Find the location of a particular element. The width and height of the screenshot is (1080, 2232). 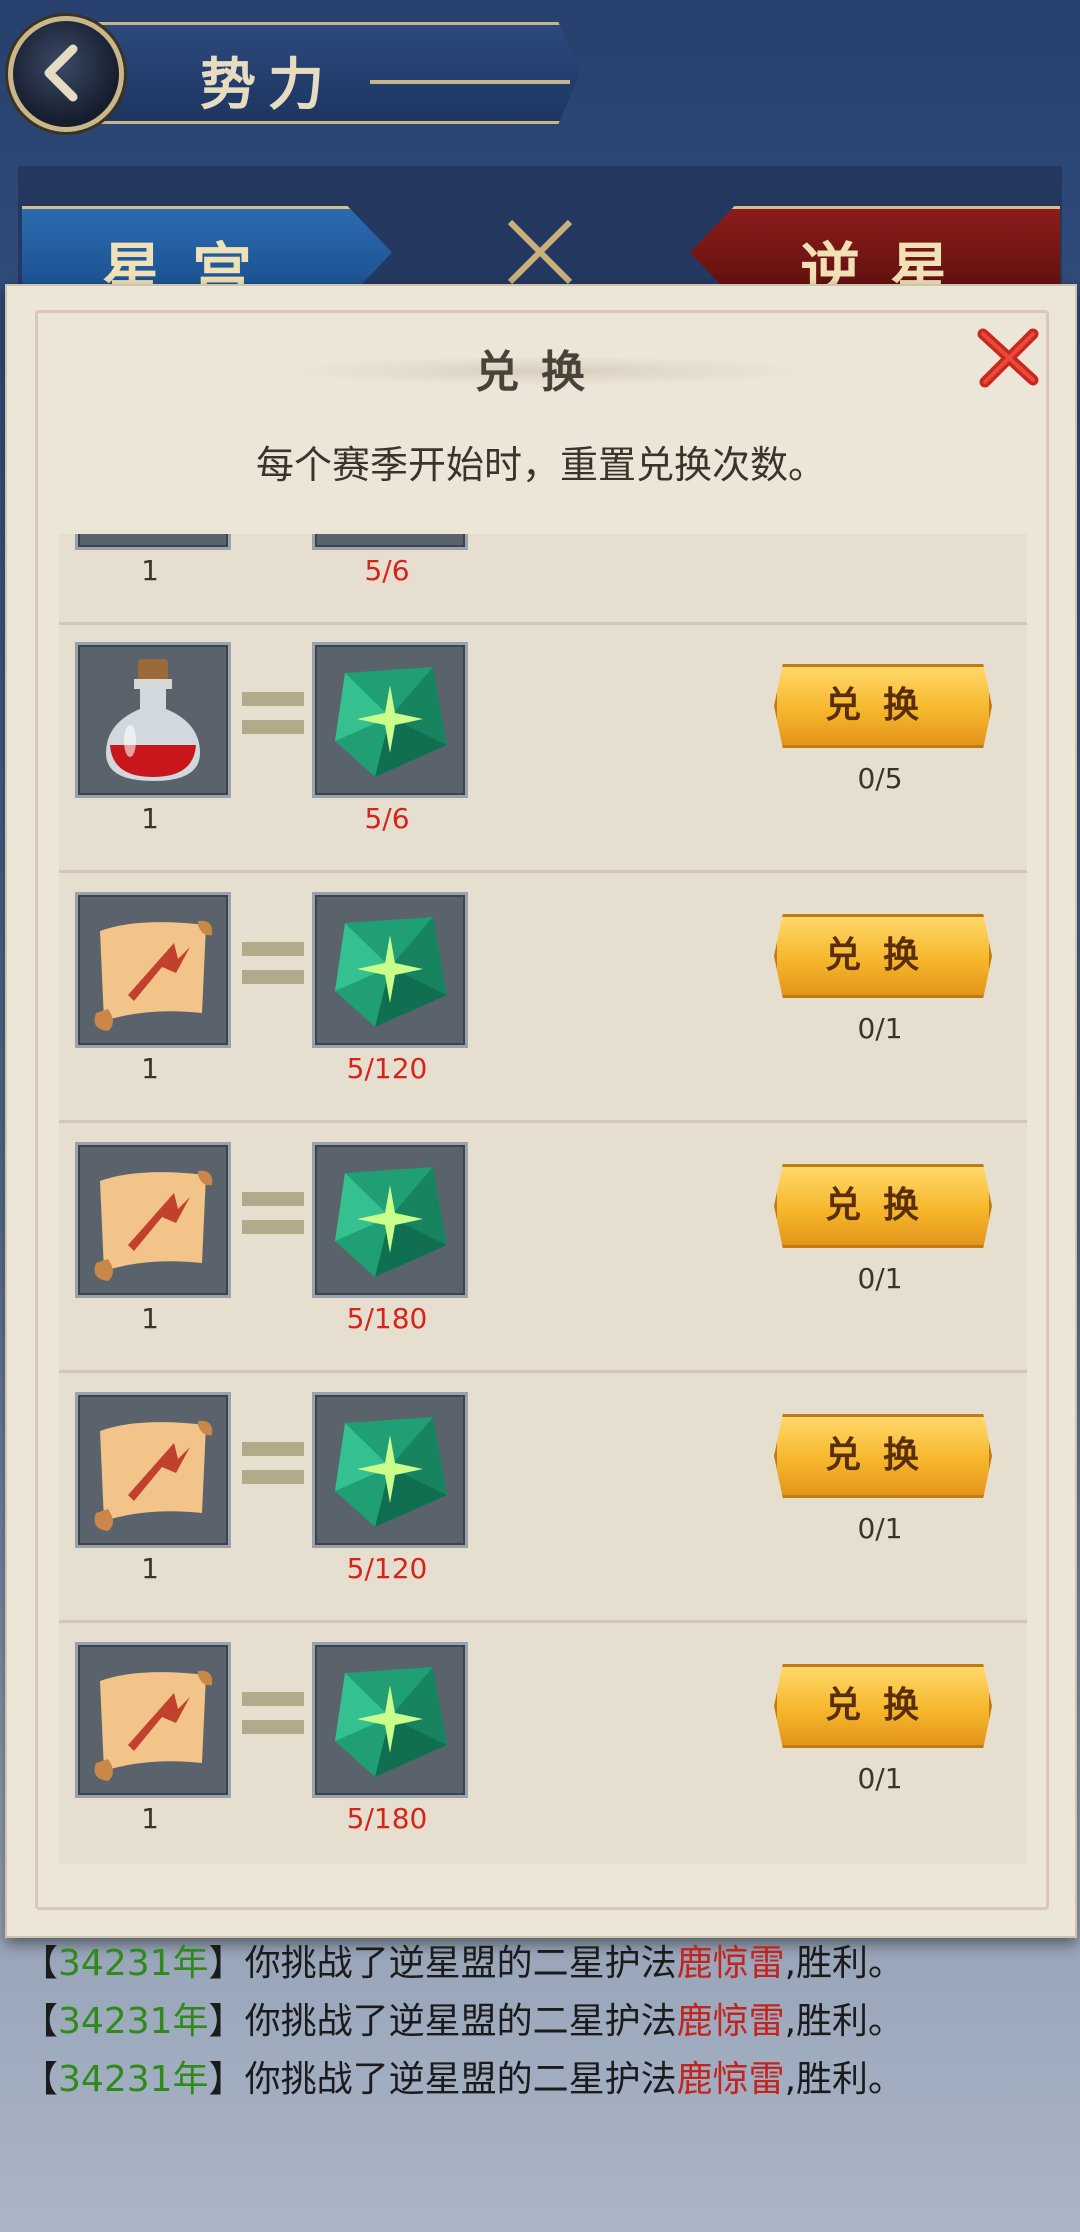

exchange-row: 1 5/6 兑换 0/5 is located at coordinates (543, 747).